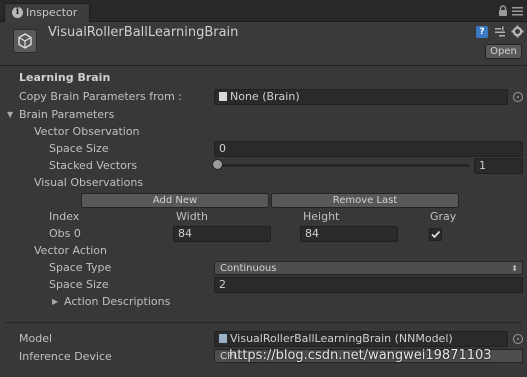  Describe the element at coordinates (55, 301) in the screenshot. I see `foldout-arrow-icon: ▶` at that location.